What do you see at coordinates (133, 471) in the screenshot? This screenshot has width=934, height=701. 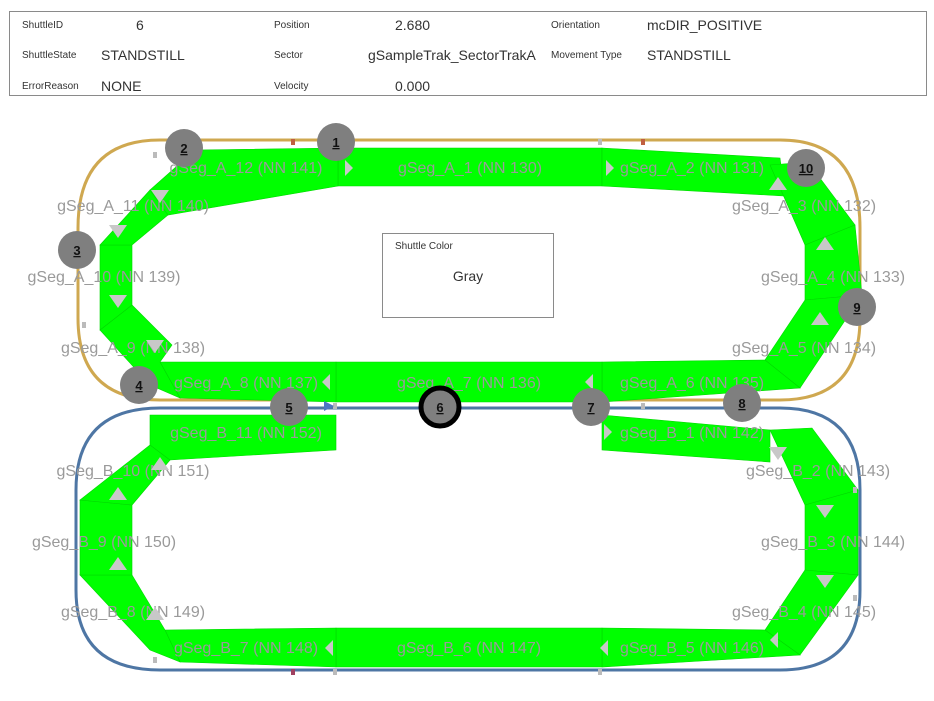 I see `segment-label: gSeg_B_10 (NN 151)` at bounding box center [133, 471].